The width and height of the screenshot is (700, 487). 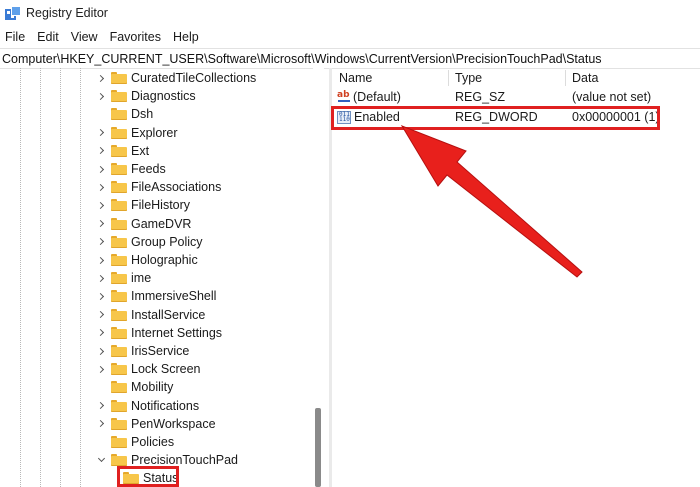 I want to click on tree-key-item: Feeds, so click(x=131, y=169).